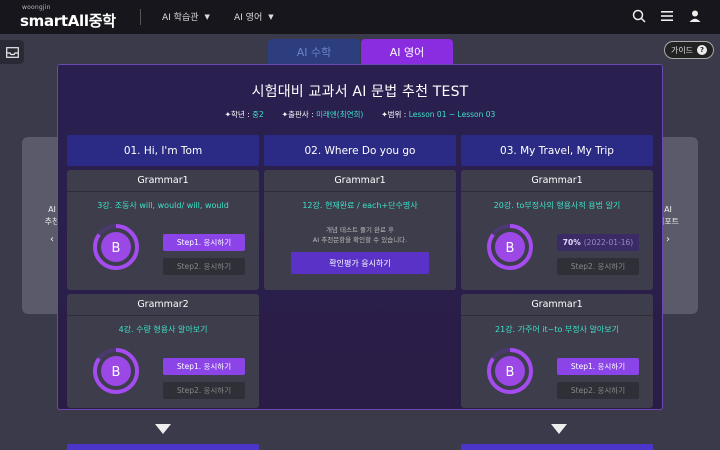 This screenshot has height=450, width=720. I want to click on guide-button: 가이드 ?, so click(689, 50).